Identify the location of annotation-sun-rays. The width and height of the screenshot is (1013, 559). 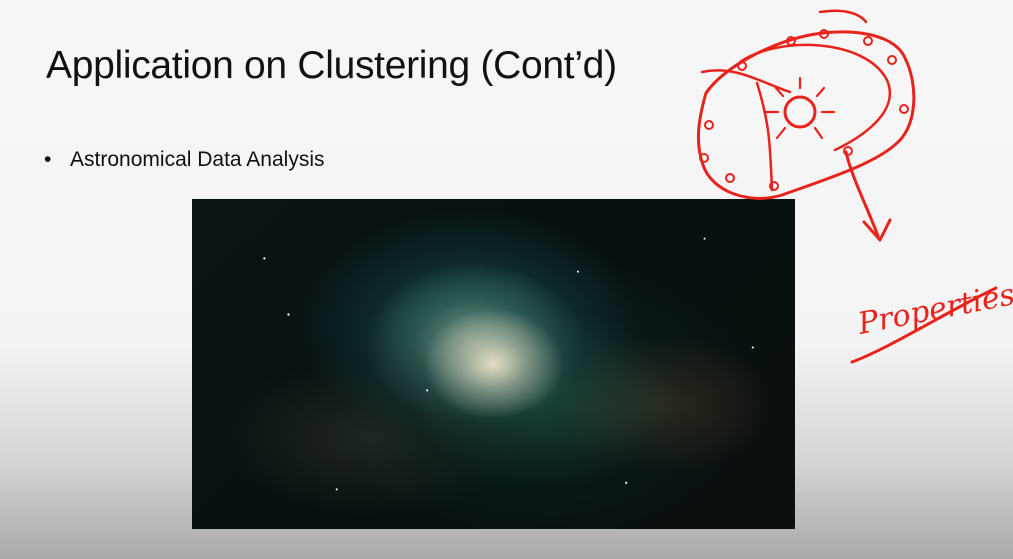
(800, 108).